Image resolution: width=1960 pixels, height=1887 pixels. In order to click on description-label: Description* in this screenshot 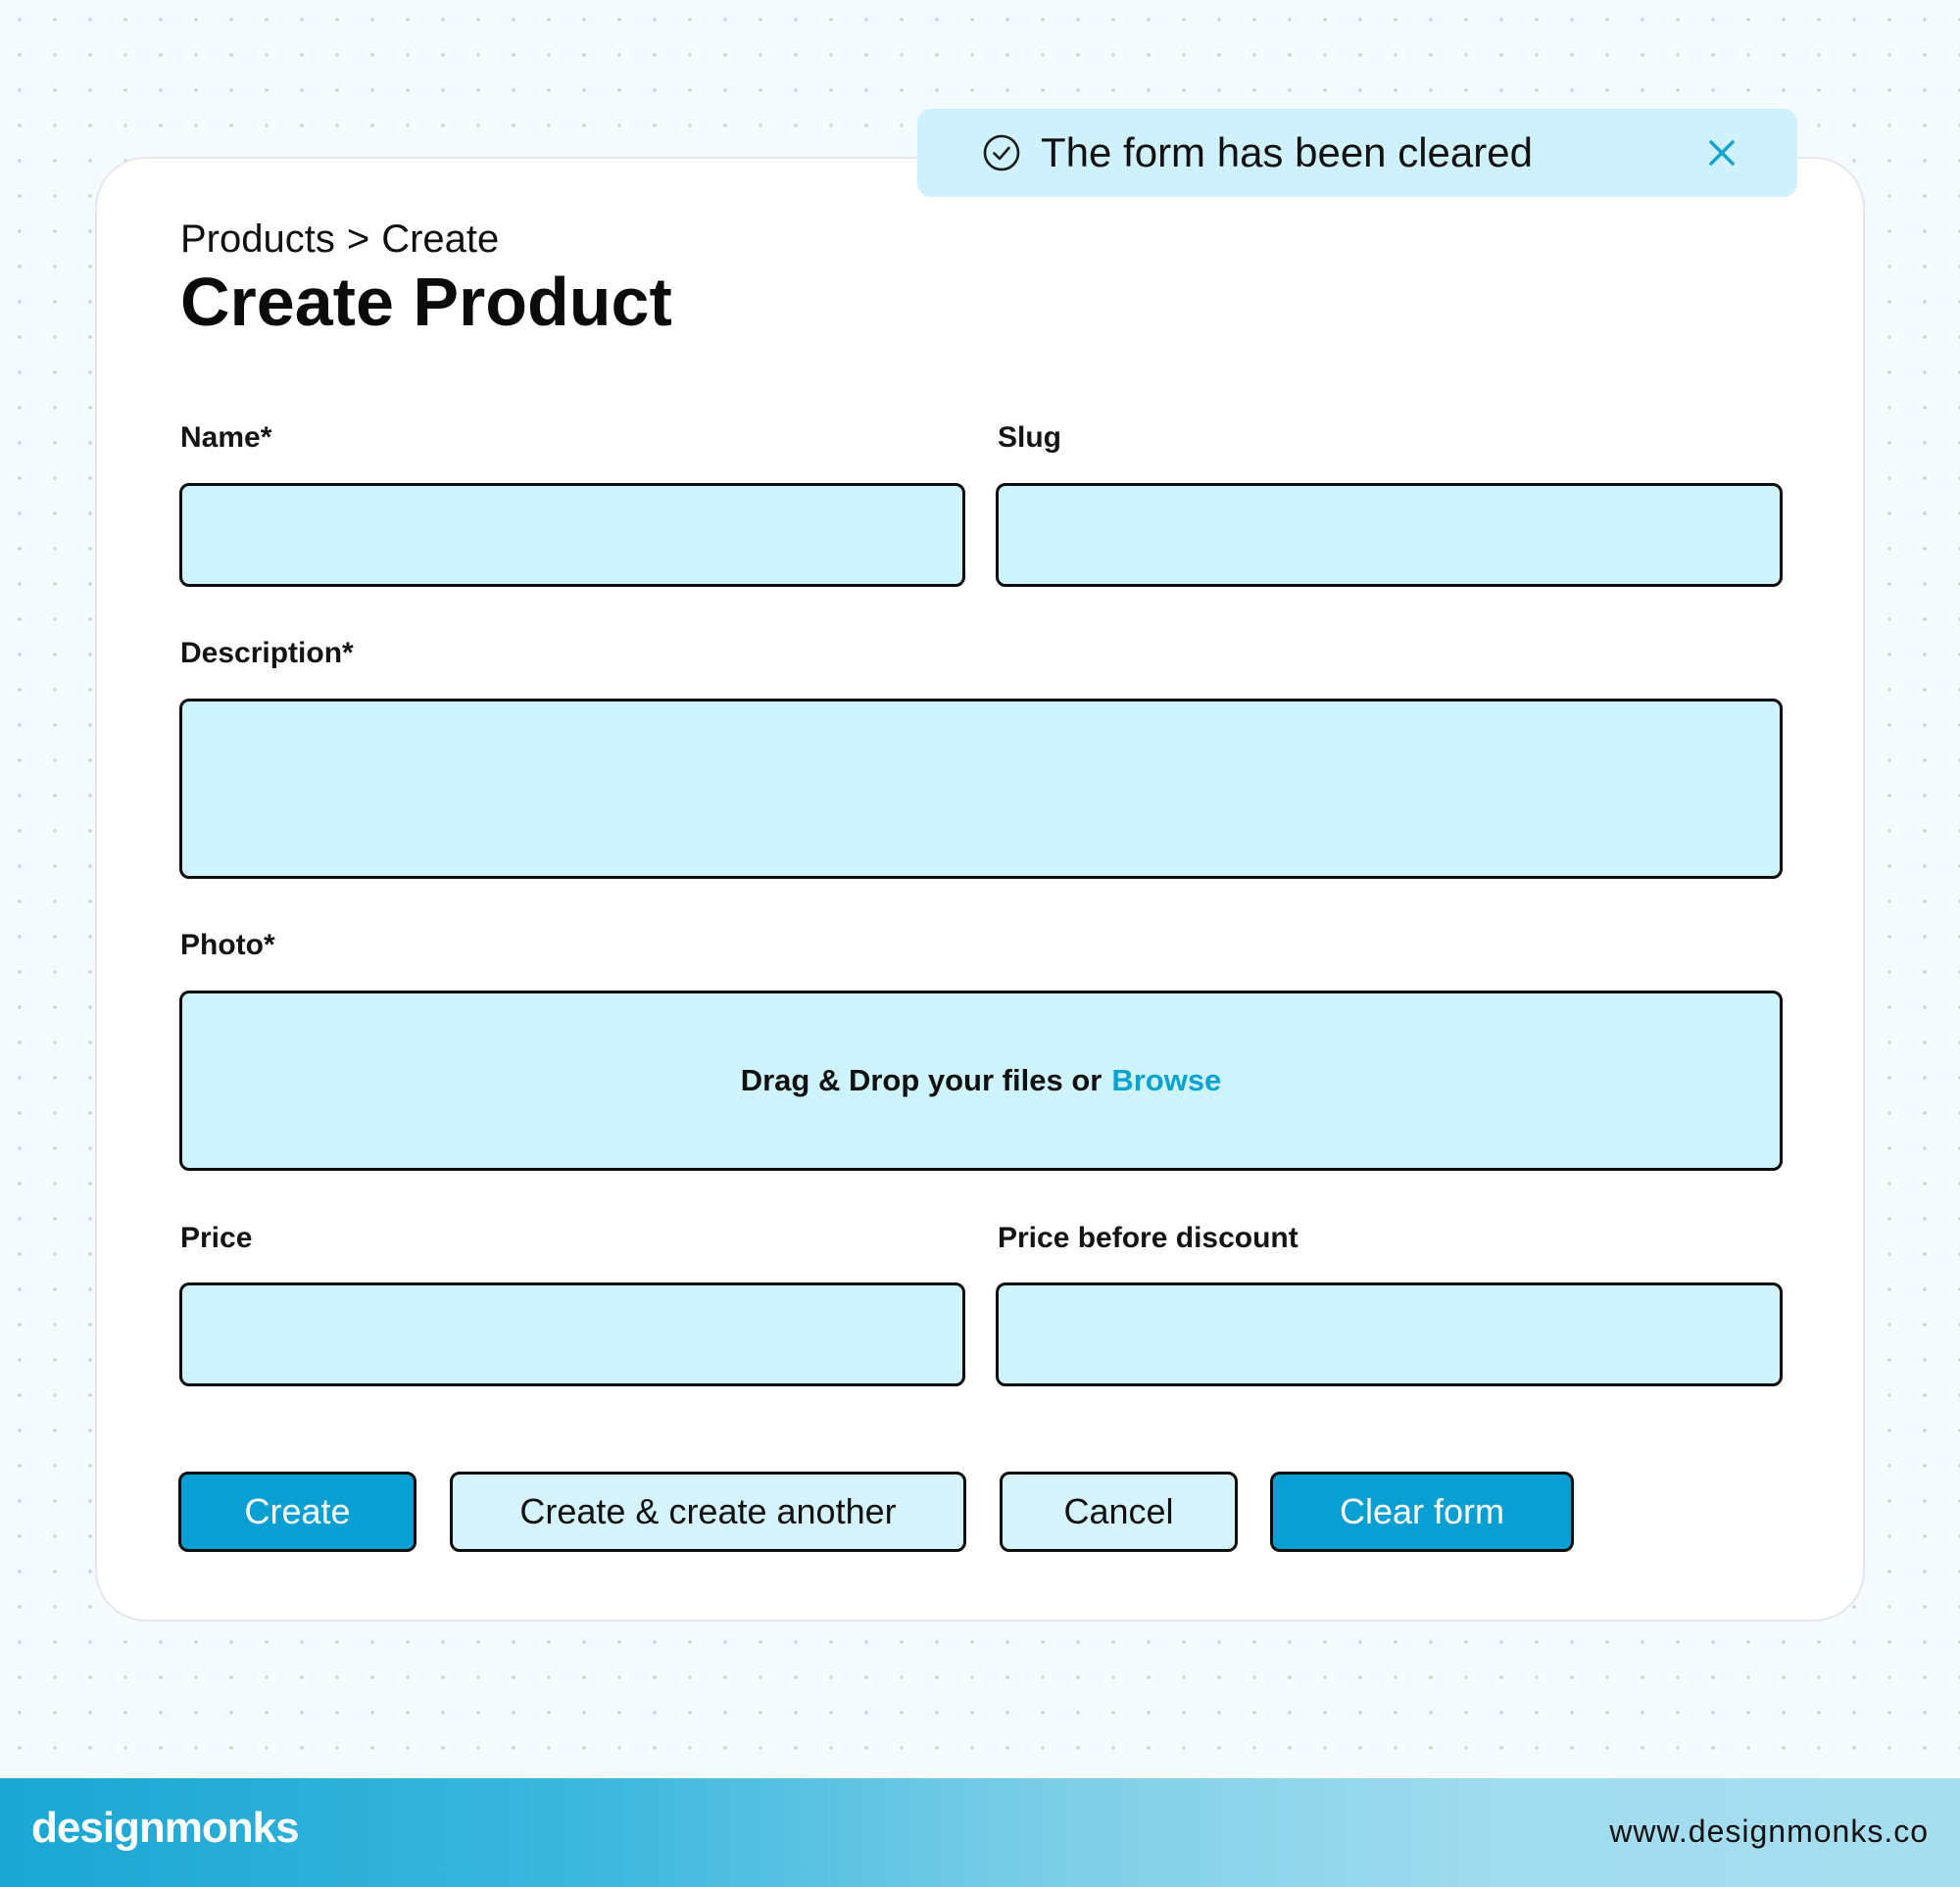, I will do `click(267, 653)`.